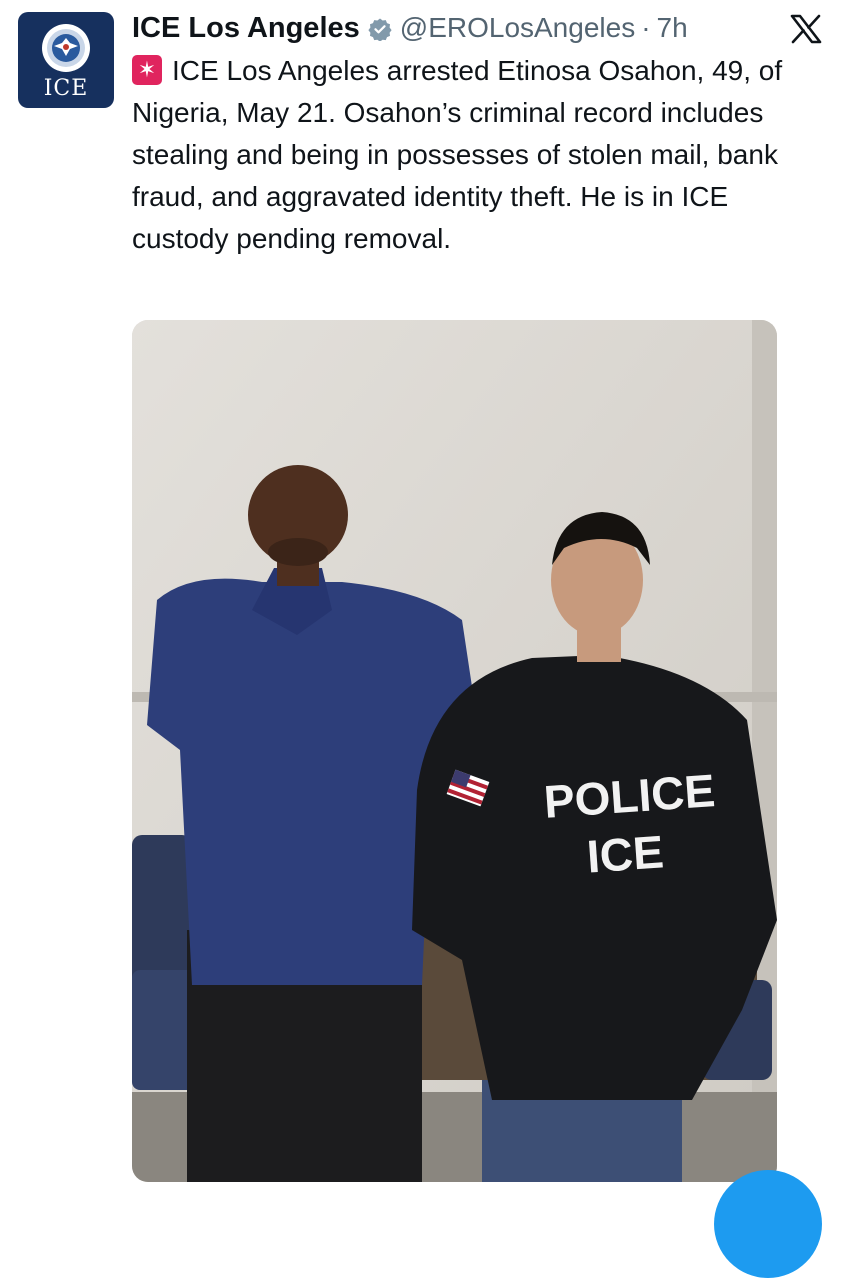  I want to click on rotating-light-icon, so click(147, 70).